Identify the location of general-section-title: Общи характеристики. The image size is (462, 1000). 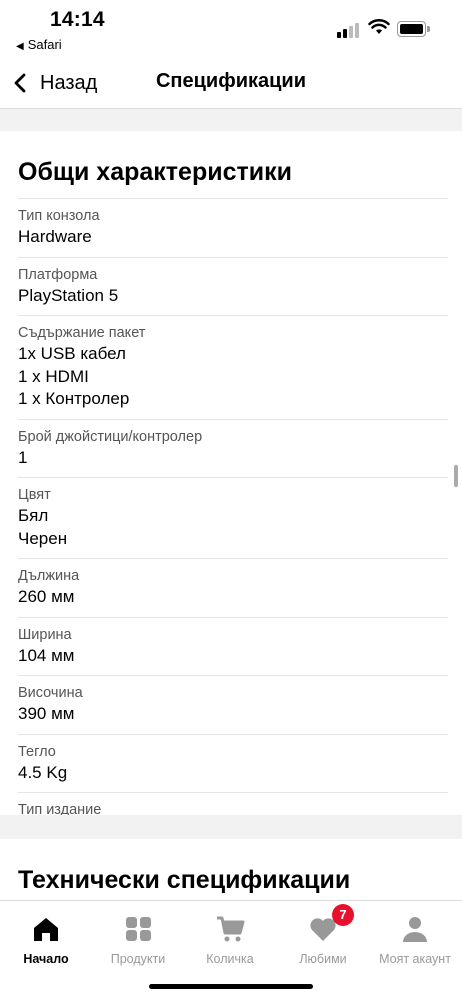
(155, 172).